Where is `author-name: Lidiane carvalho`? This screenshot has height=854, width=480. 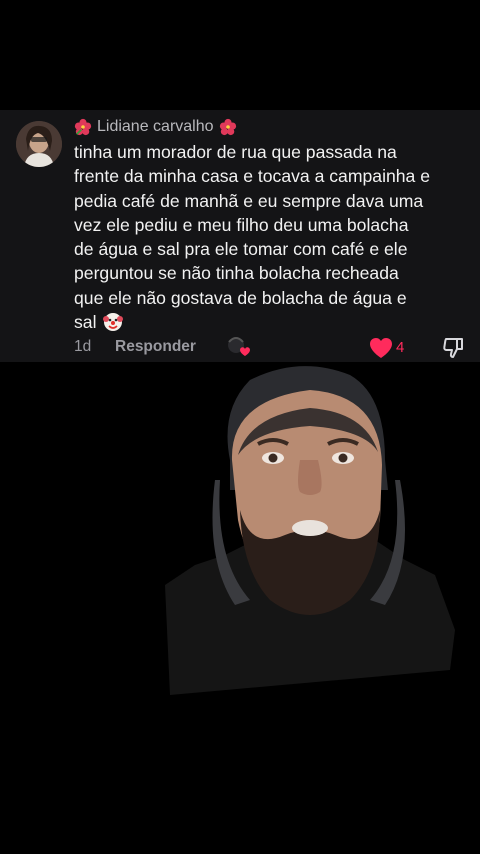
author-name: Lidiane carvalho is located at coordinates (155, 126).